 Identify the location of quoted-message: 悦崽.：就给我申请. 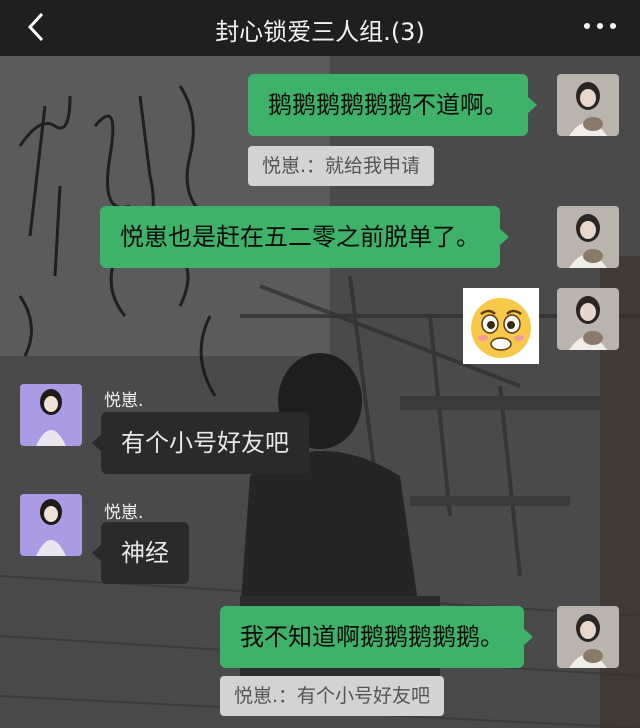
(341, 166).